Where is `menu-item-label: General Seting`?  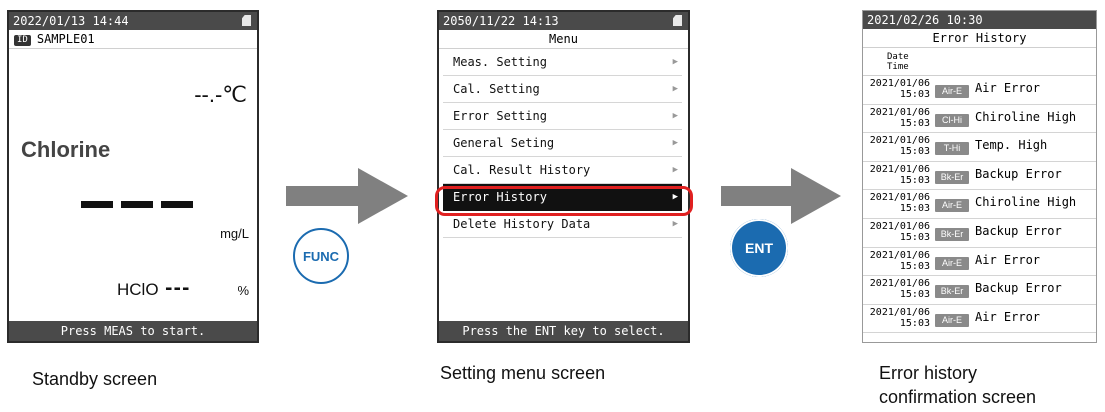 menu-item-label: General Seting is located at coordinates (504, 143).